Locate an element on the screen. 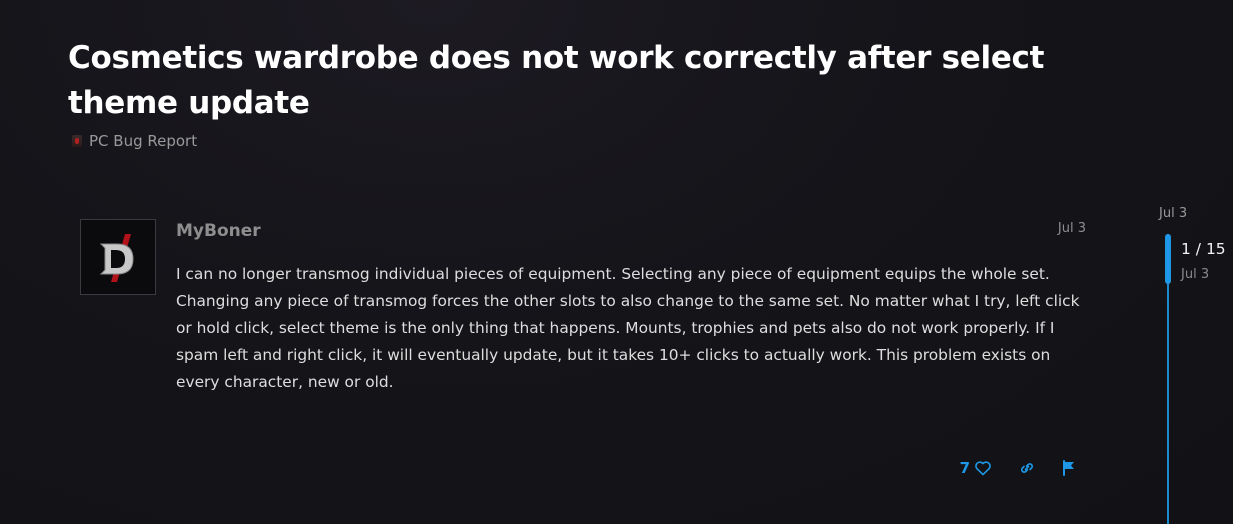 This screenshot has height=524, width=1233. like-count: 7 is located at coordinates (964, 468).